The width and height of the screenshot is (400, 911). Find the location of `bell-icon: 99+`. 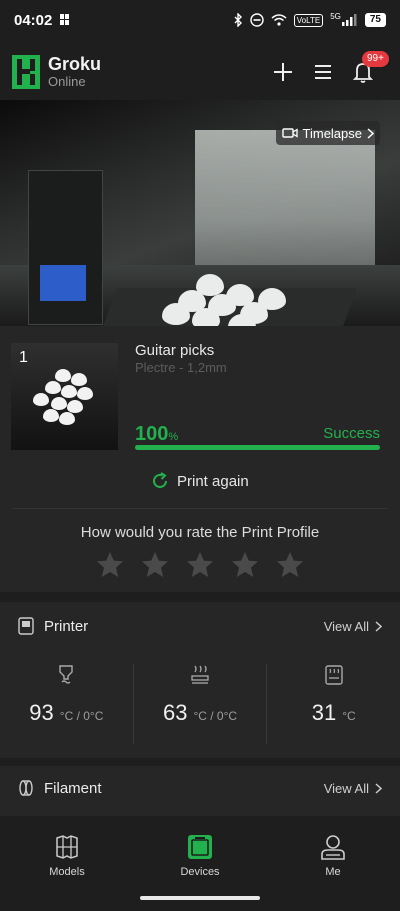

bell-icon: 99+ is located at coordinates (370, 67).